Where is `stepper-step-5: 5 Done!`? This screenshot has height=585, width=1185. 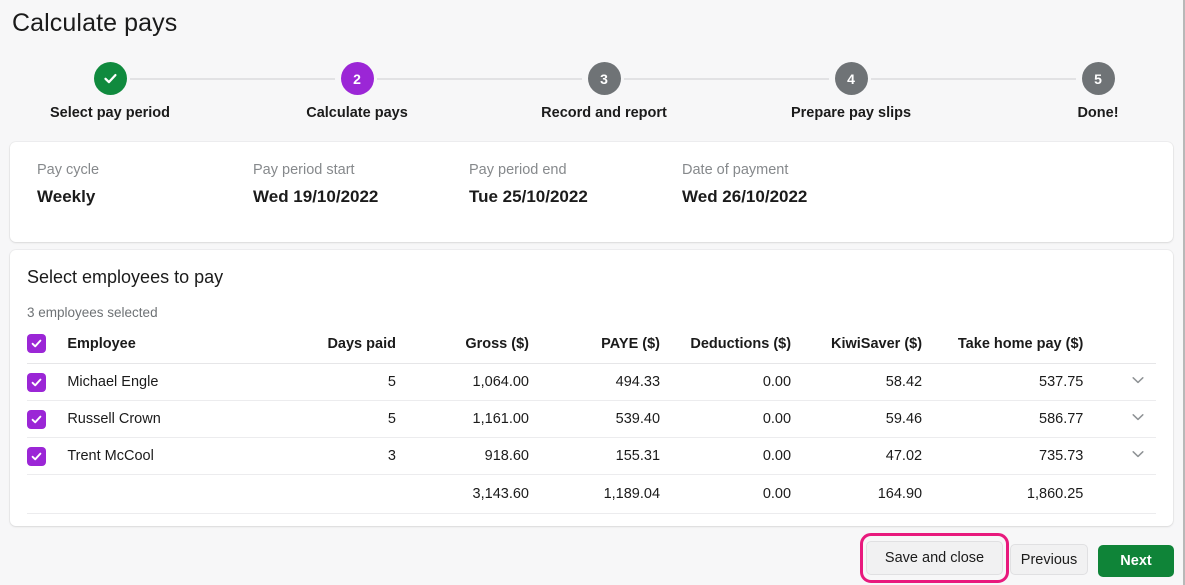
stepper-step-5: 5 Done! is located at coordinates (1096, 91).